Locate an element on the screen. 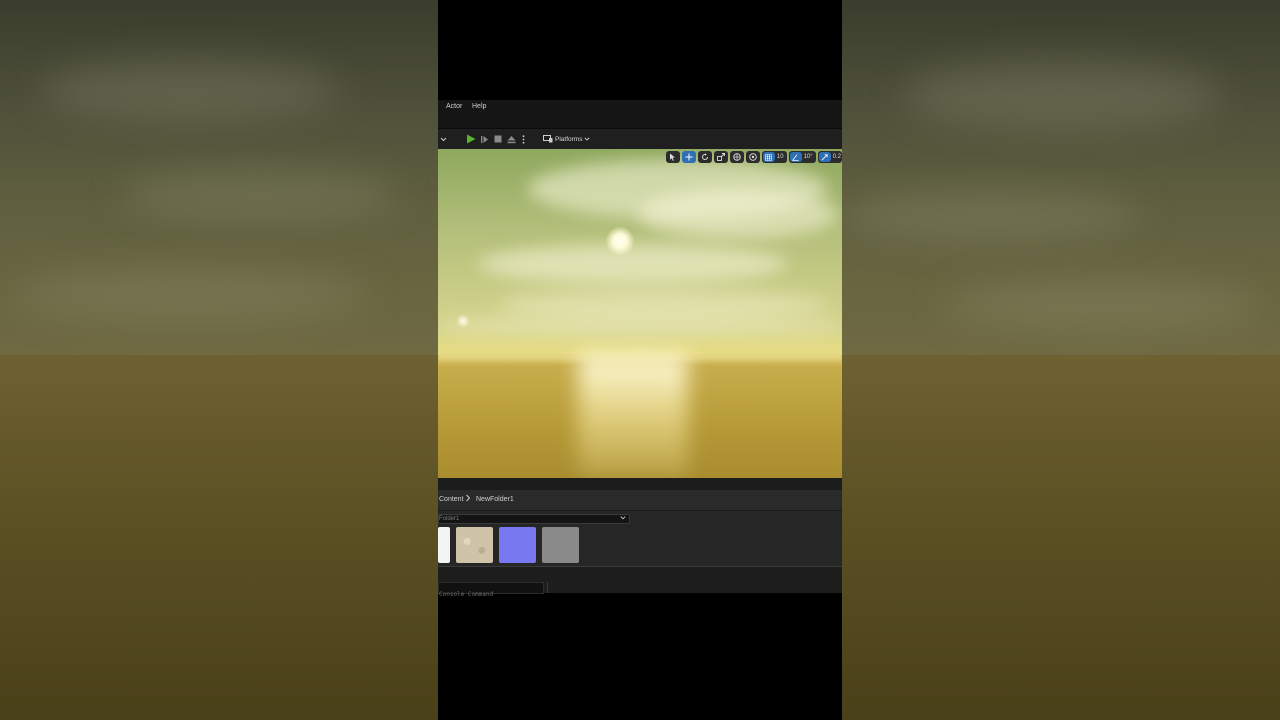 Image resolution: width=1280 pixels, height=720 pixels. stop-icon is located at coordinates (497, 139).